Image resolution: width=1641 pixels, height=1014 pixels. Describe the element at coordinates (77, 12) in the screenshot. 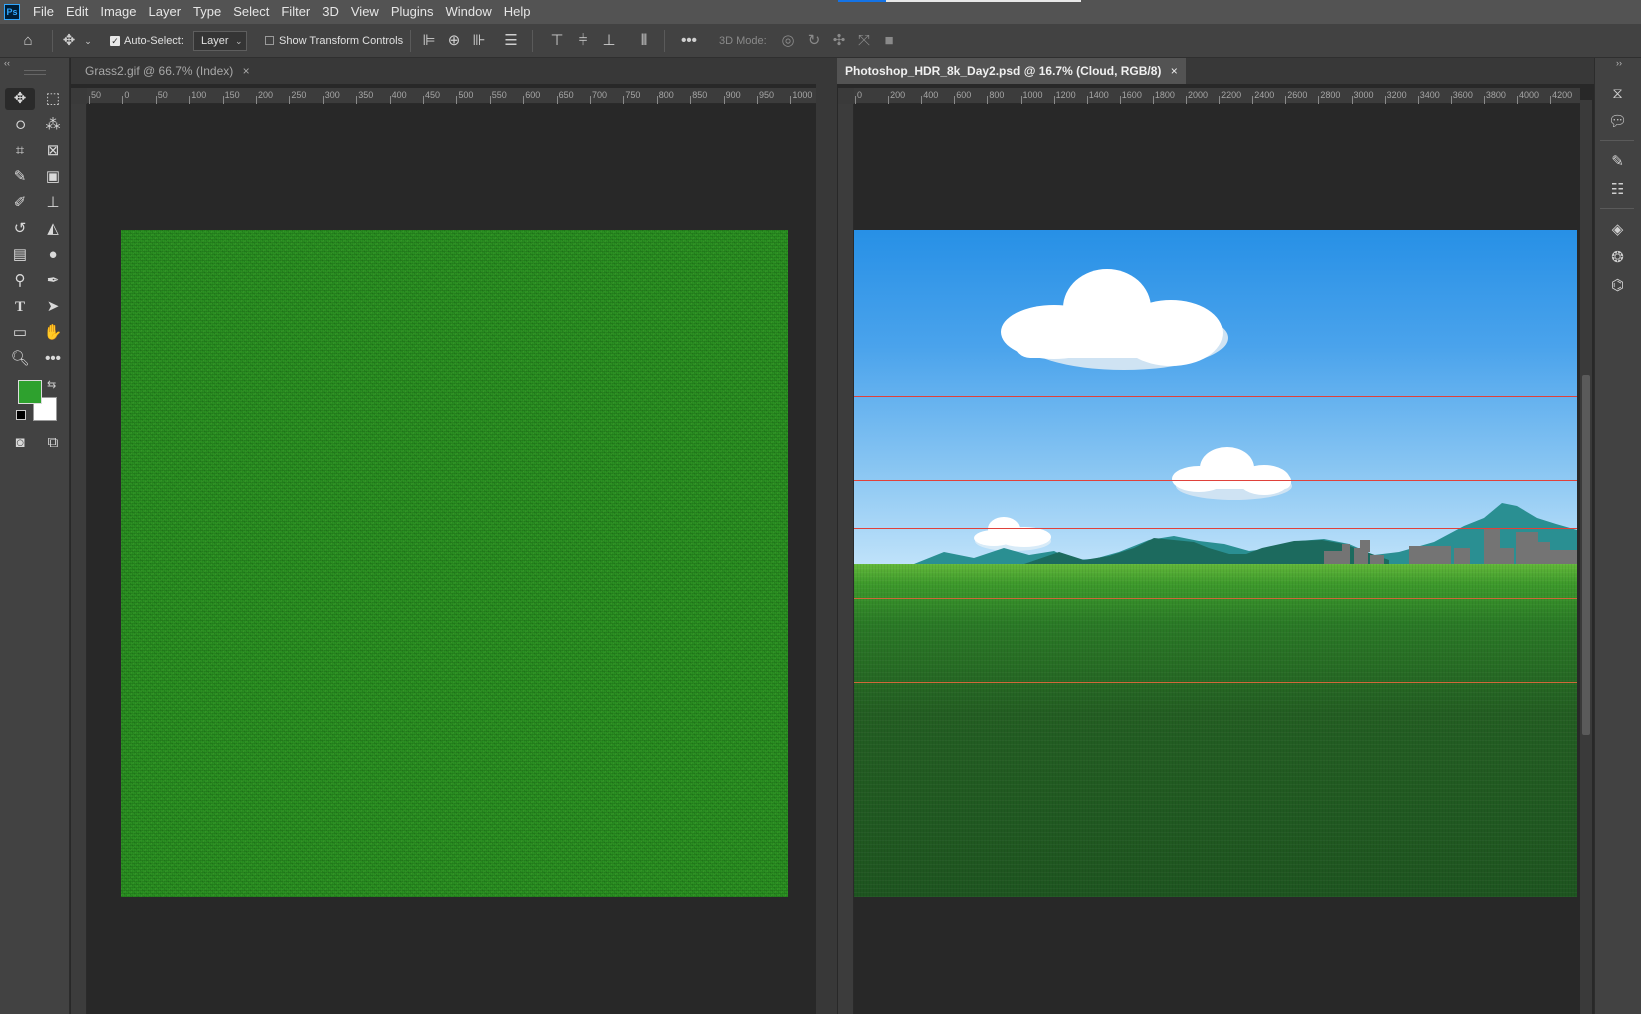

I see `menu-edit: Edit` at that location.